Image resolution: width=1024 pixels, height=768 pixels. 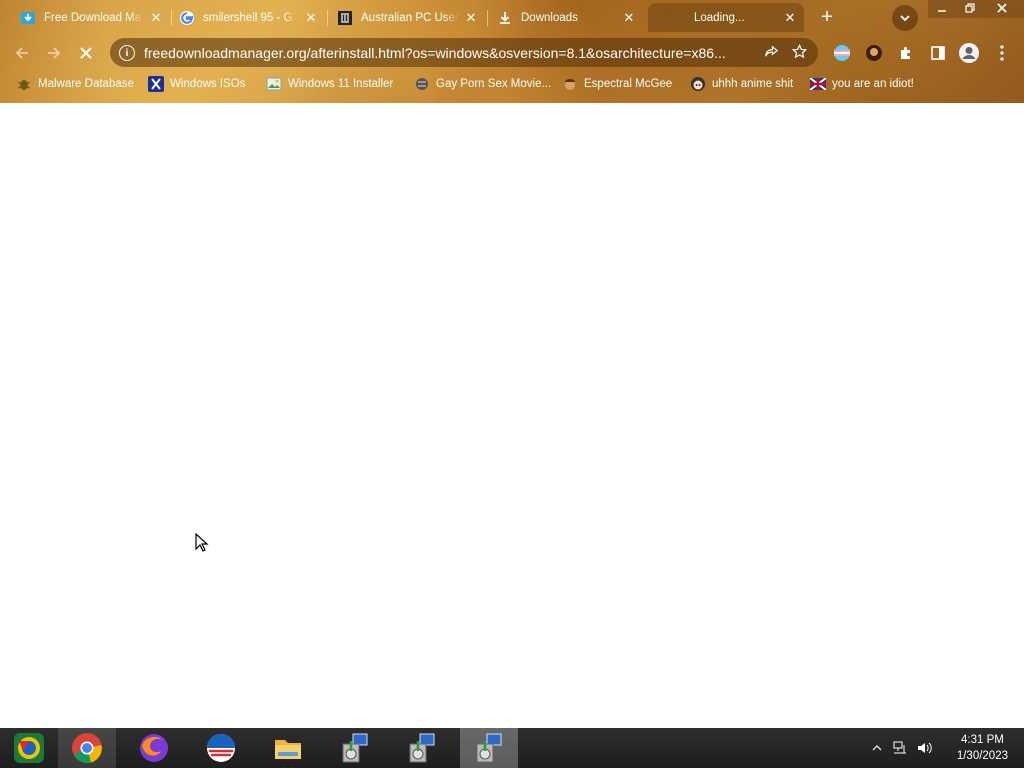 I want to click on restore-icon, so click(x=970, y=8).